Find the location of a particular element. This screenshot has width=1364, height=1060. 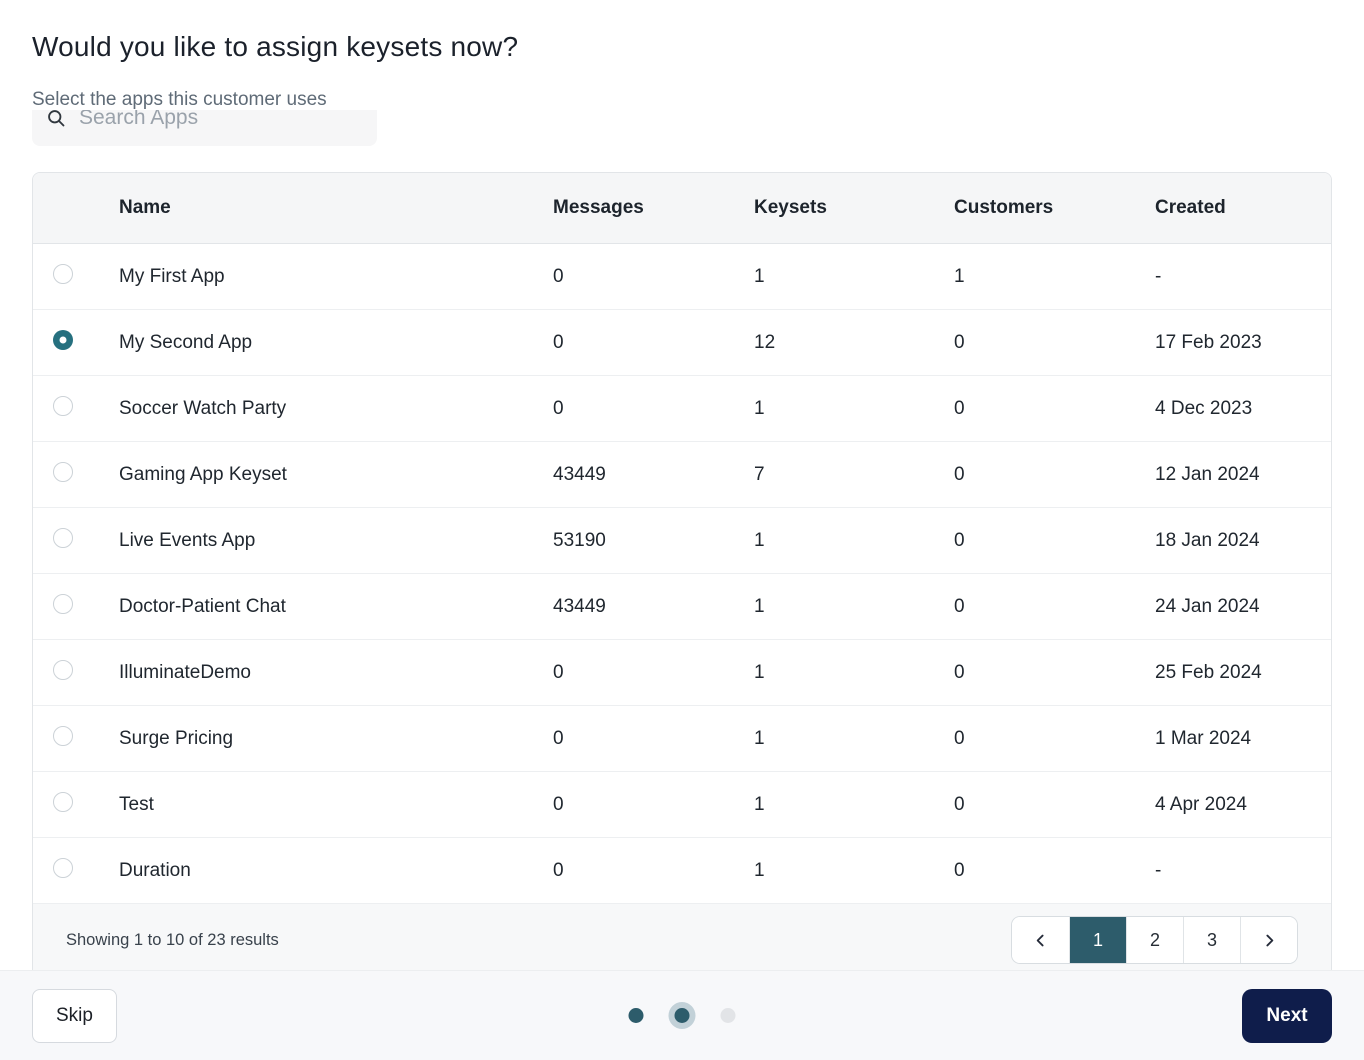

page-button-3: 3 is located at coordinates (1211, 940).